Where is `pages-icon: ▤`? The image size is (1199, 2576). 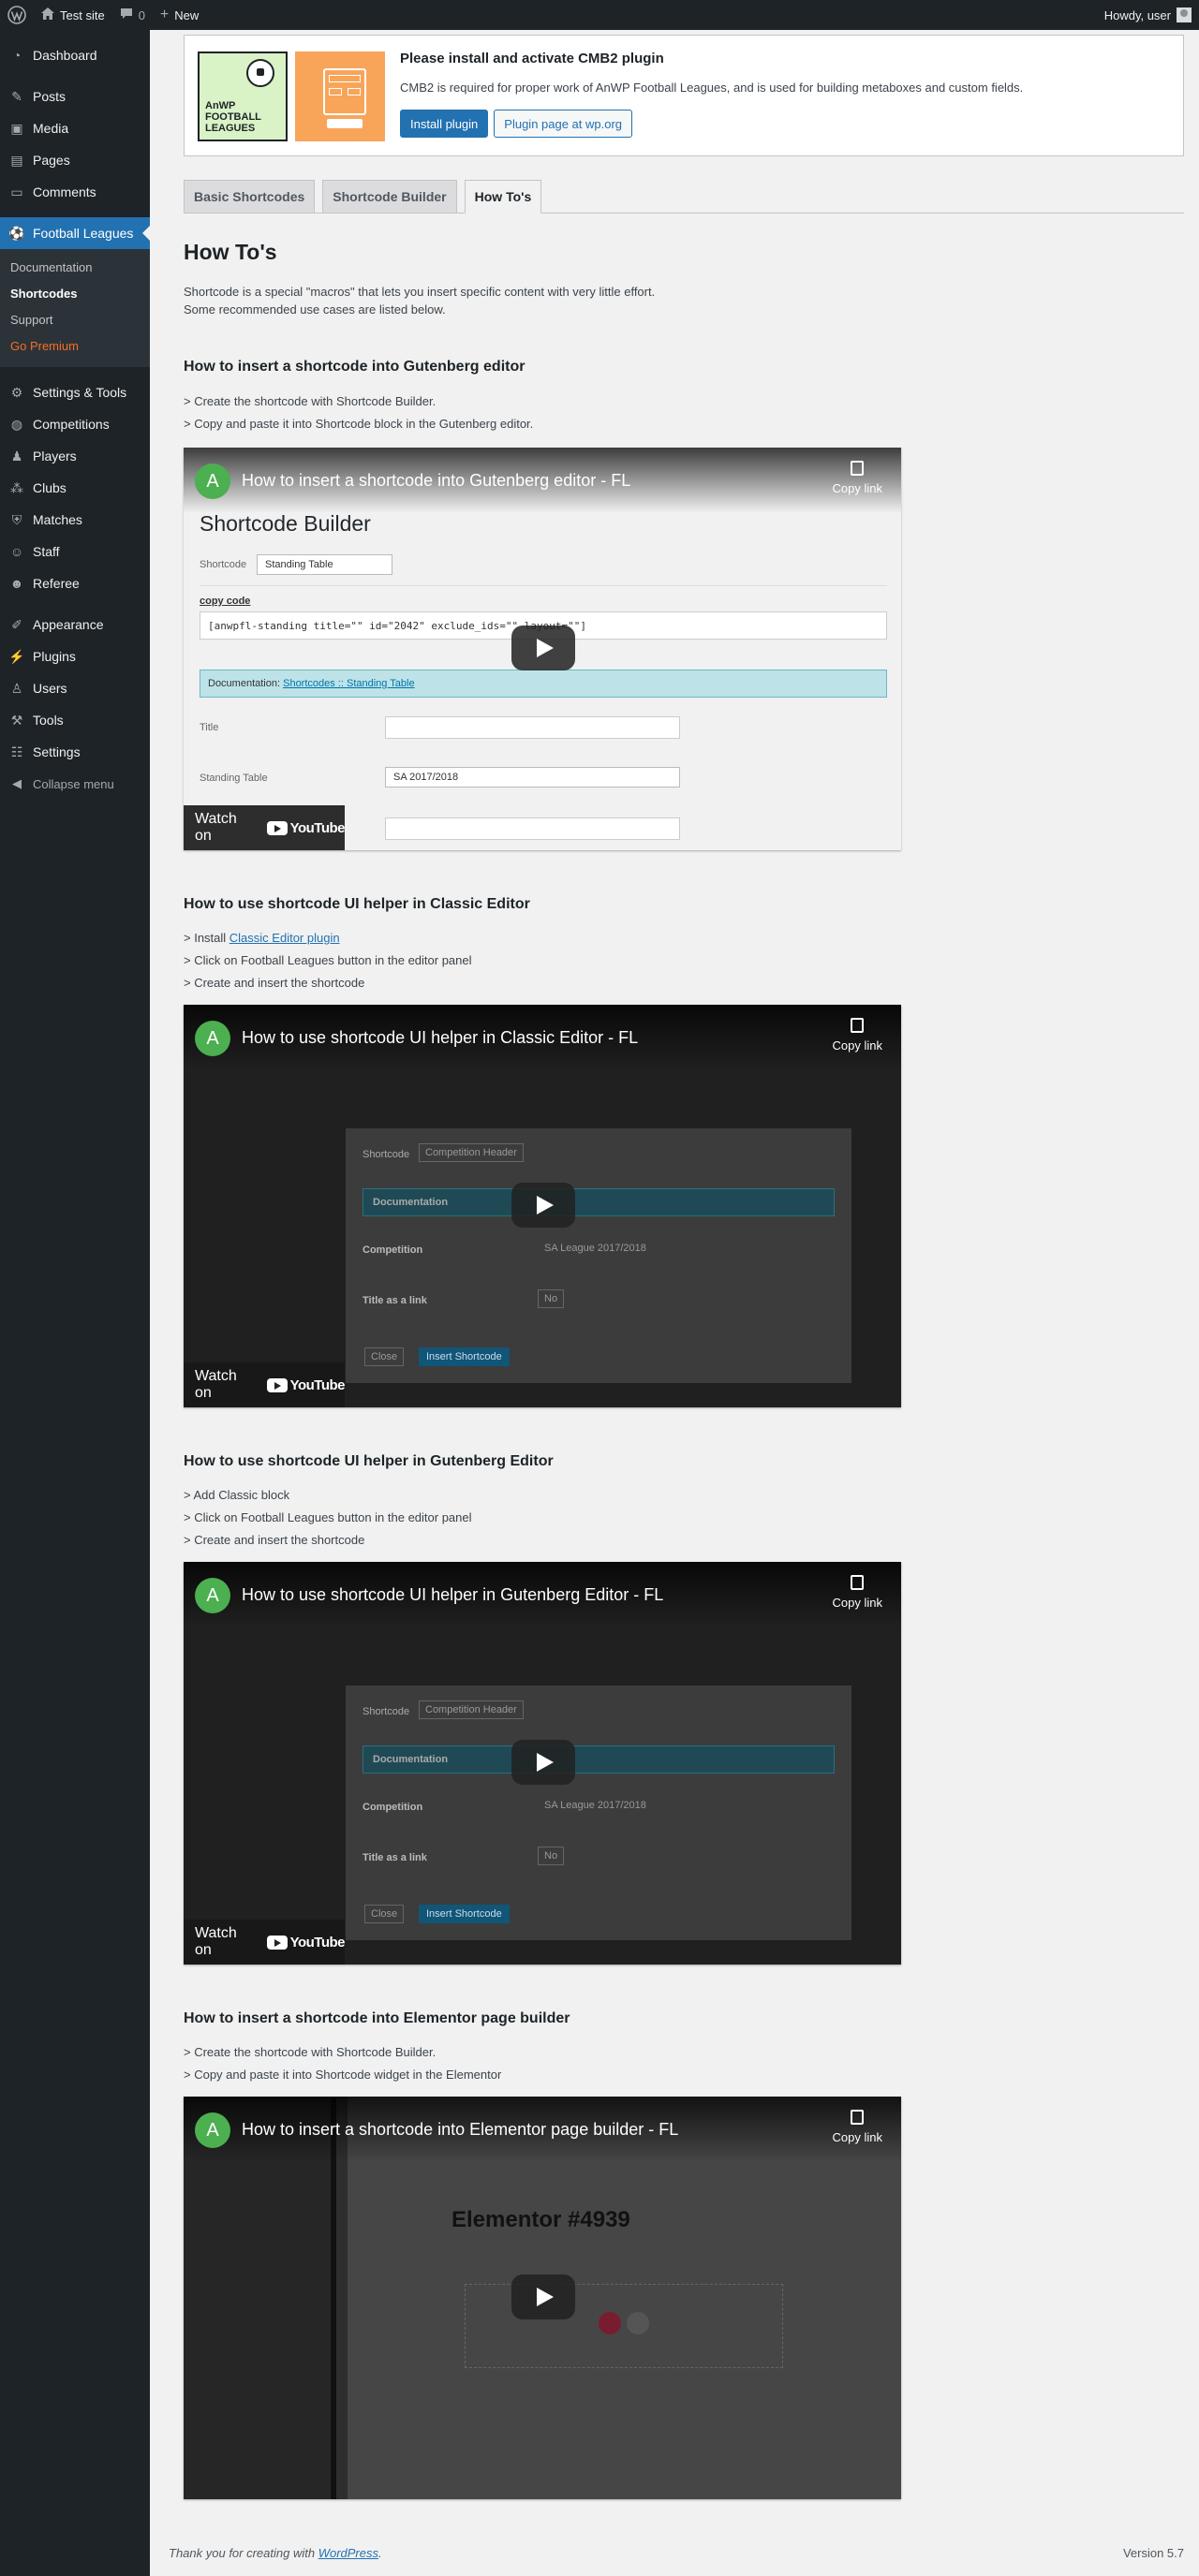
pages-icon: ▤ is located at coordinates (16, 160).